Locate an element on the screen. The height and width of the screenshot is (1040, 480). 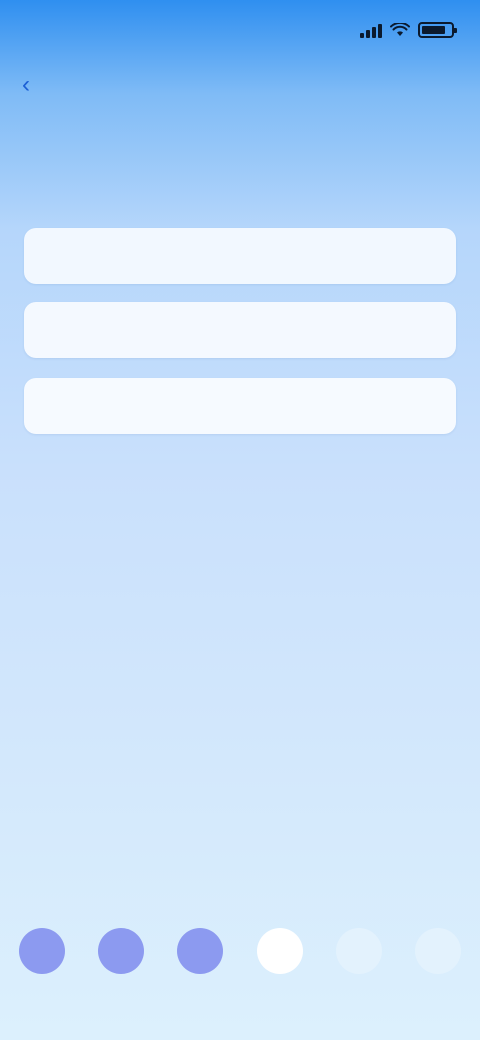
status-time is located at coordinates (82, 30).